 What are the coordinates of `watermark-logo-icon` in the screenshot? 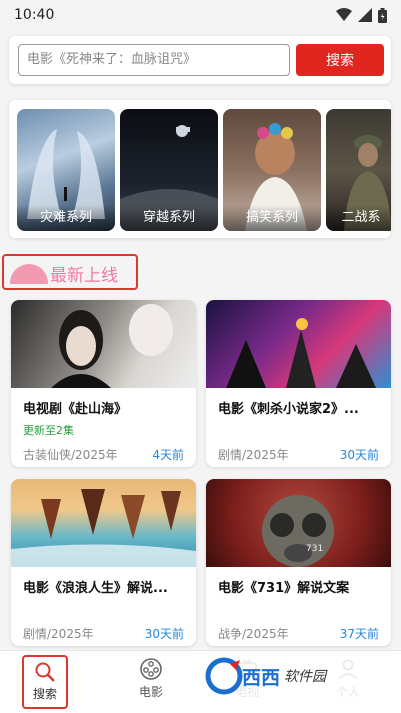 It's located at (224, 676).